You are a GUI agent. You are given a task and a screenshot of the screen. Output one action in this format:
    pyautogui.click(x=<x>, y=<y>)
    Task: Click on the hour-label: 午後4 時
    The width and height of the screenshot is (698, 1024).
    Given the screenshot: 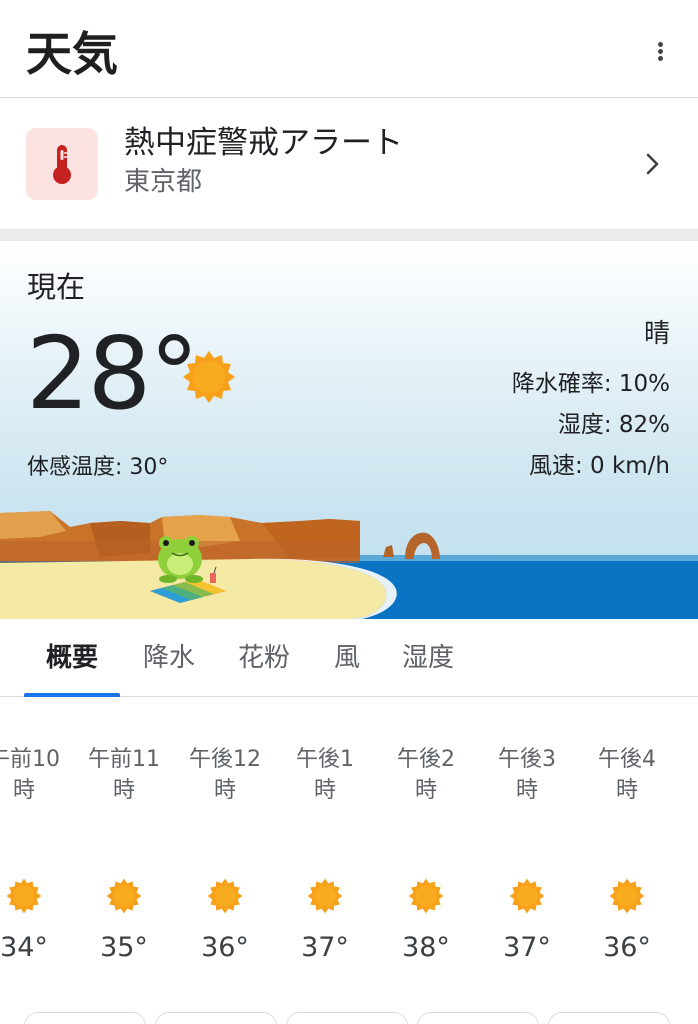 What is the action you would take?
    pyautogui.click(x=627, y=775)
    